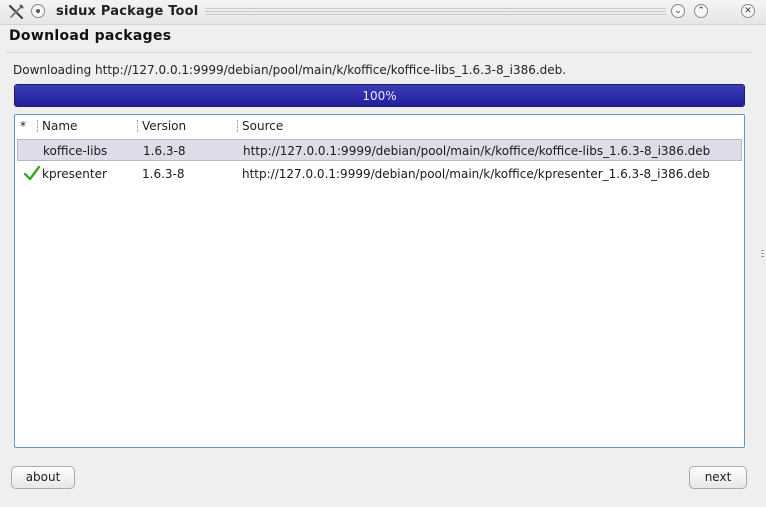  What do you see at coordinates (678, 11) in the screenshot?
I see `minimize-button: ⌄` at bounding box center [678, 11].